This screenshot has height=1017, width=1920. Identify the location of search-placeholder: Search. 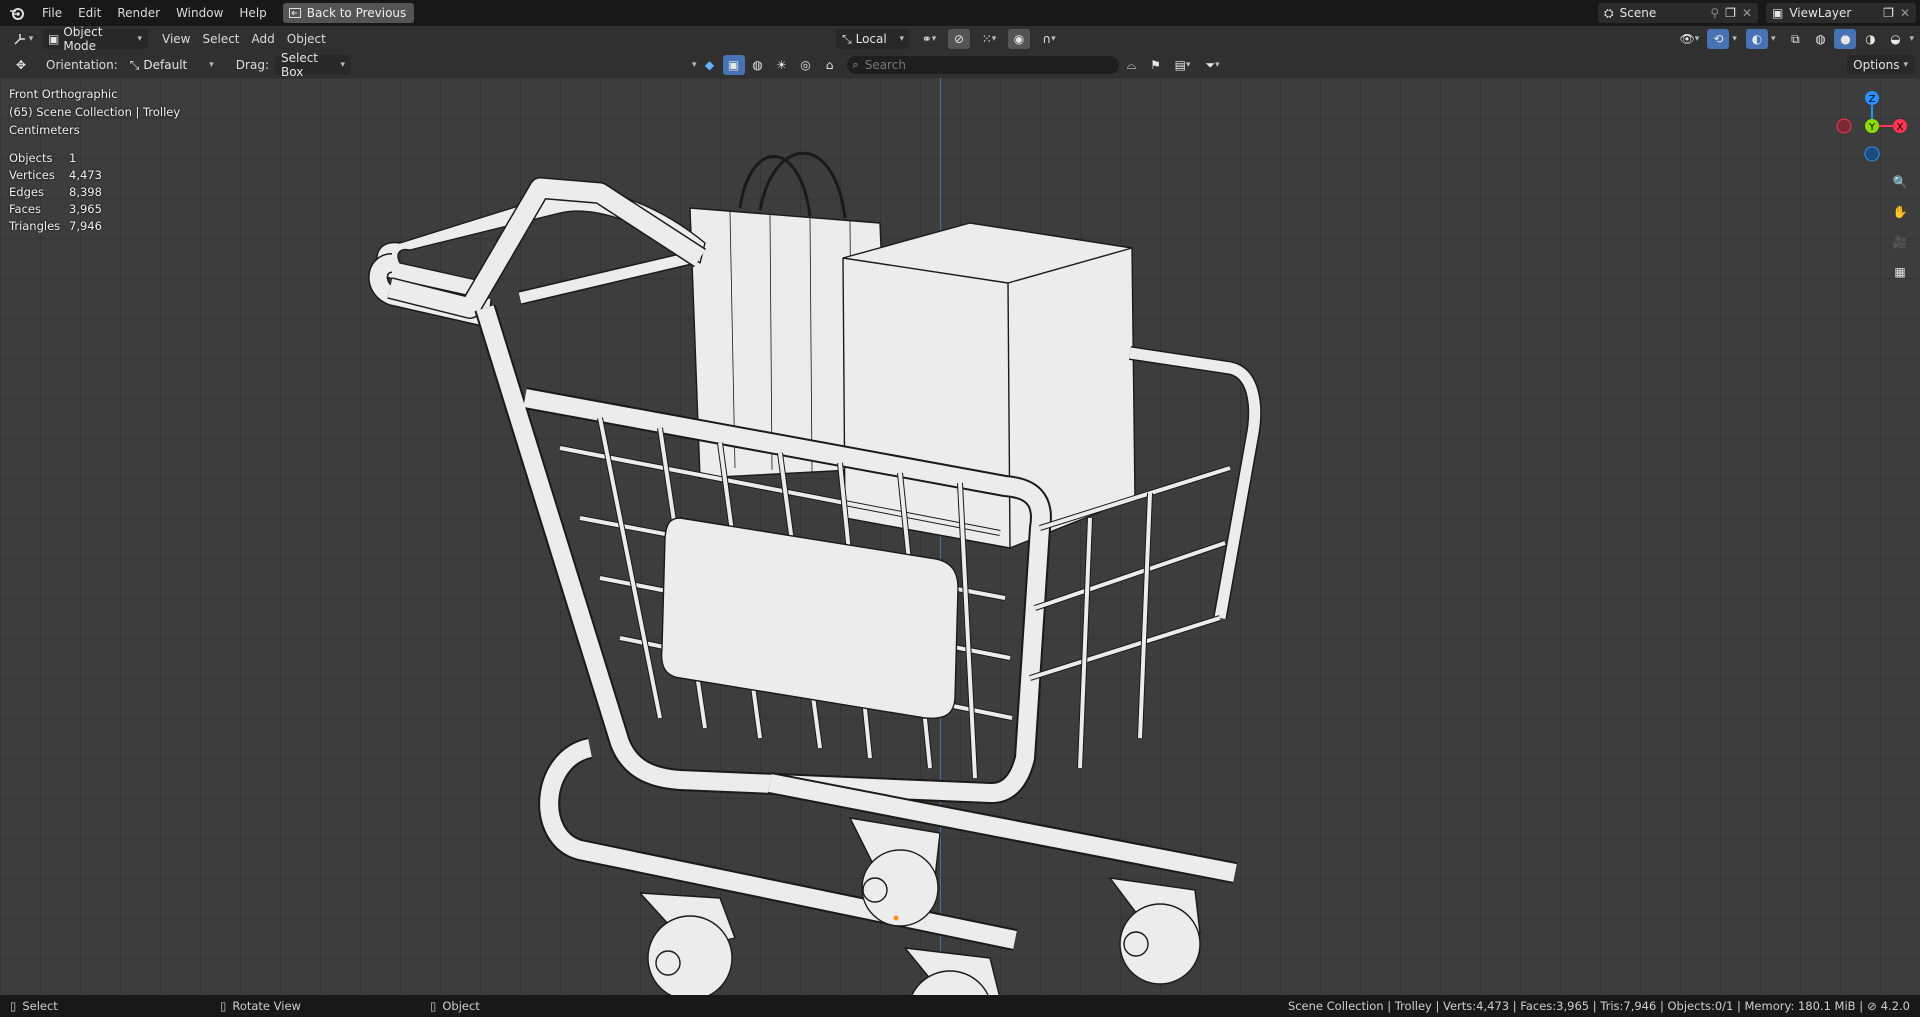
(885, 65).